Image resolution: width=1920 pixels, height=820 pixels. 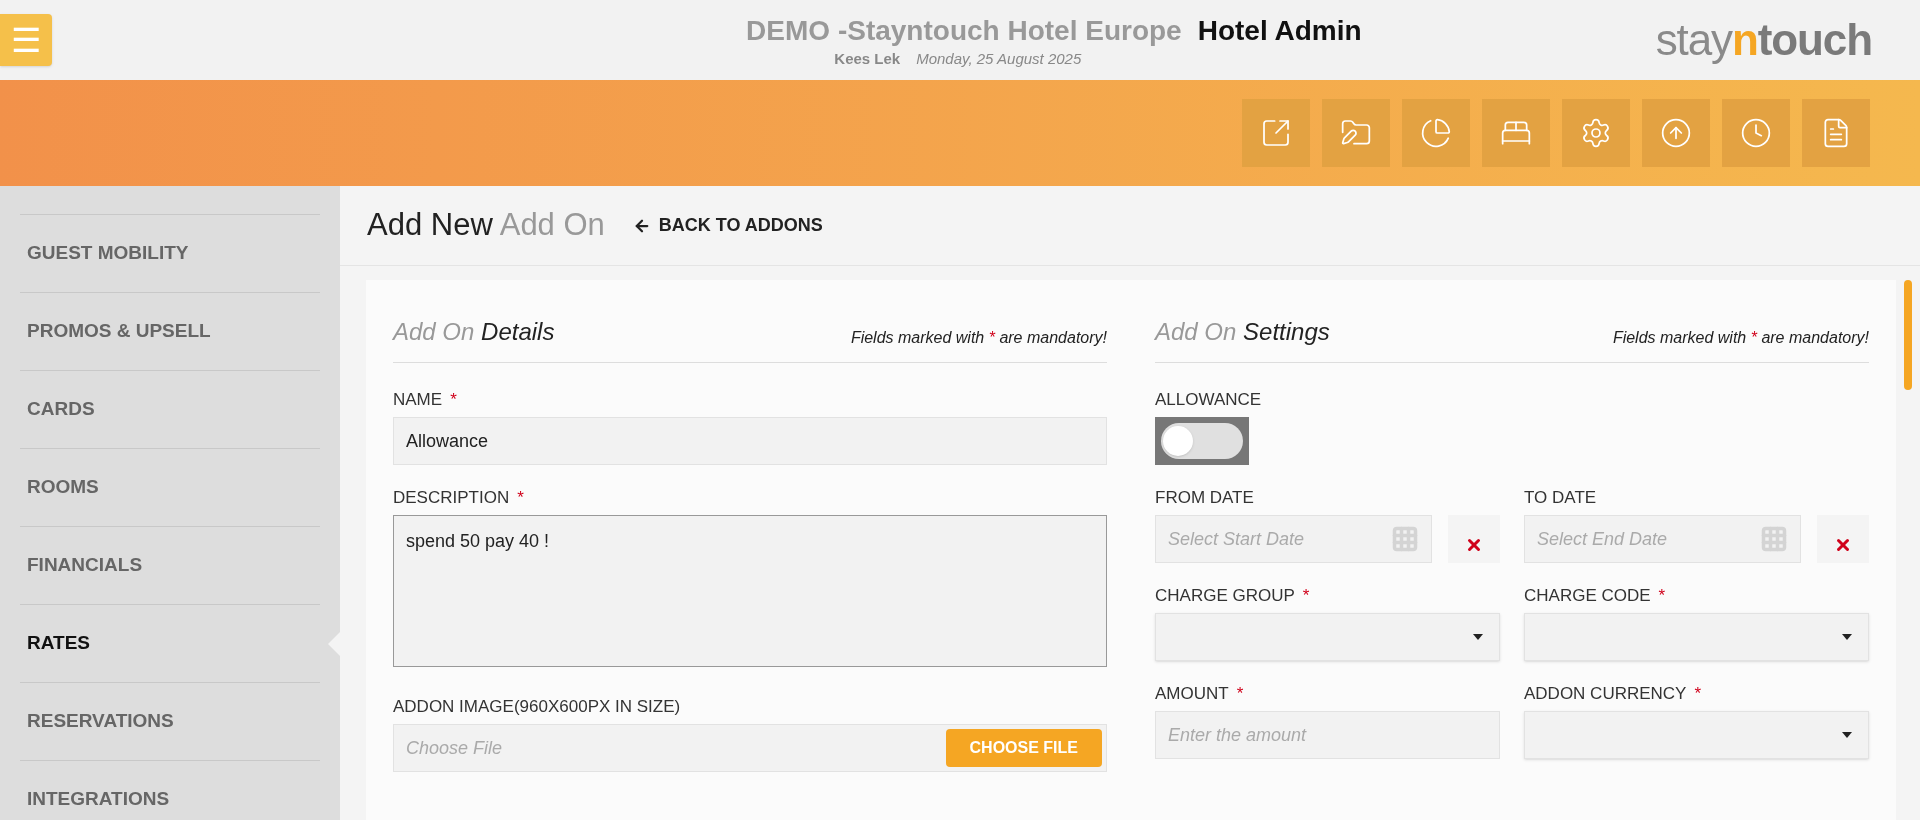 I want to click on field-label: FROM DATE, so click(x=1205, y=497).